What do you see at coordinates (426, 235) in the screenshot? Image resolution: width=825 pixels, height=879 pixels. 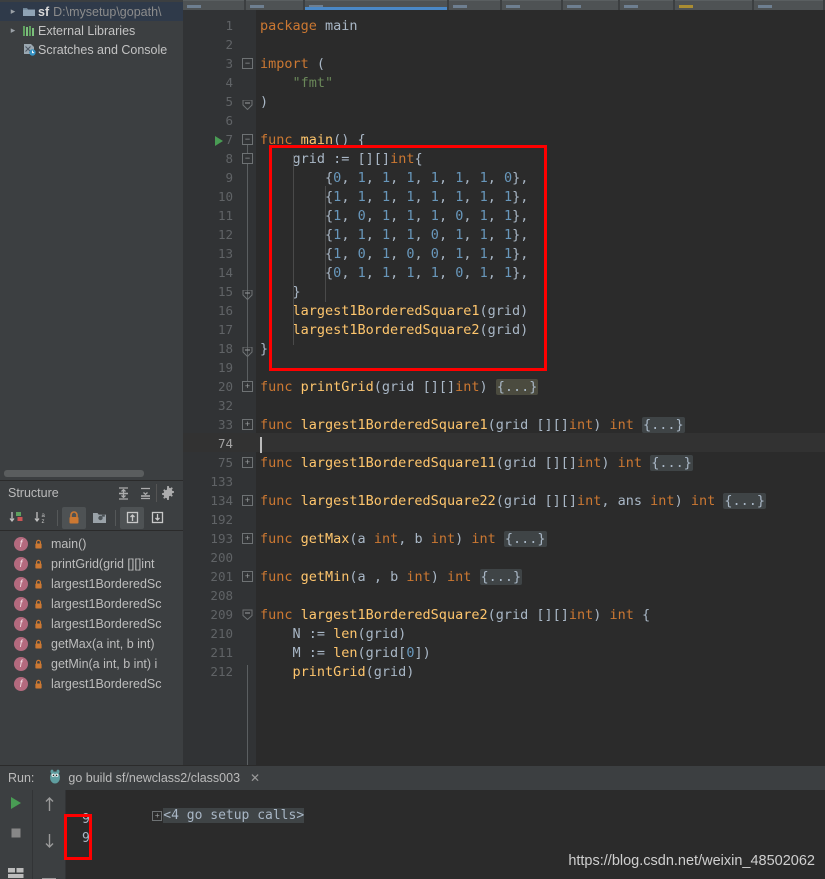 I see `code-line: {1, 1, 1, 1, 0, 1, 1, 1},` at bounding box center [426, 235].